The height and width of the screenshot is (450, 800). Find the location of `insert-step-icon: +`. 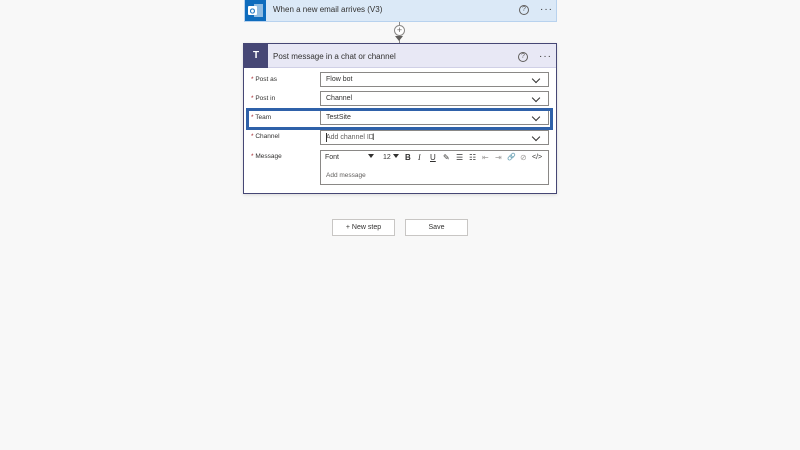

insert-step-icon: + is located at coordinates (399, 30).